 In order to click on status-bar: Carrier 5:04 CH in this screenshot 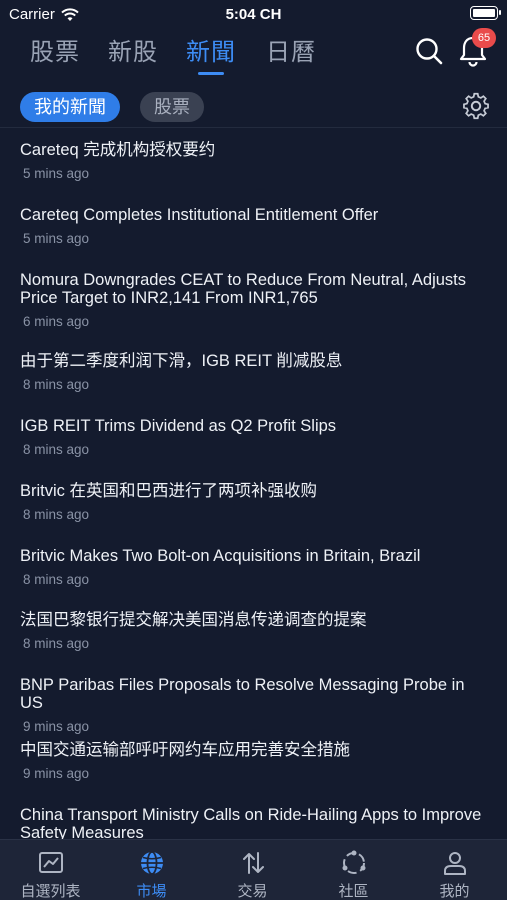, I will do `click(253, 14)`.